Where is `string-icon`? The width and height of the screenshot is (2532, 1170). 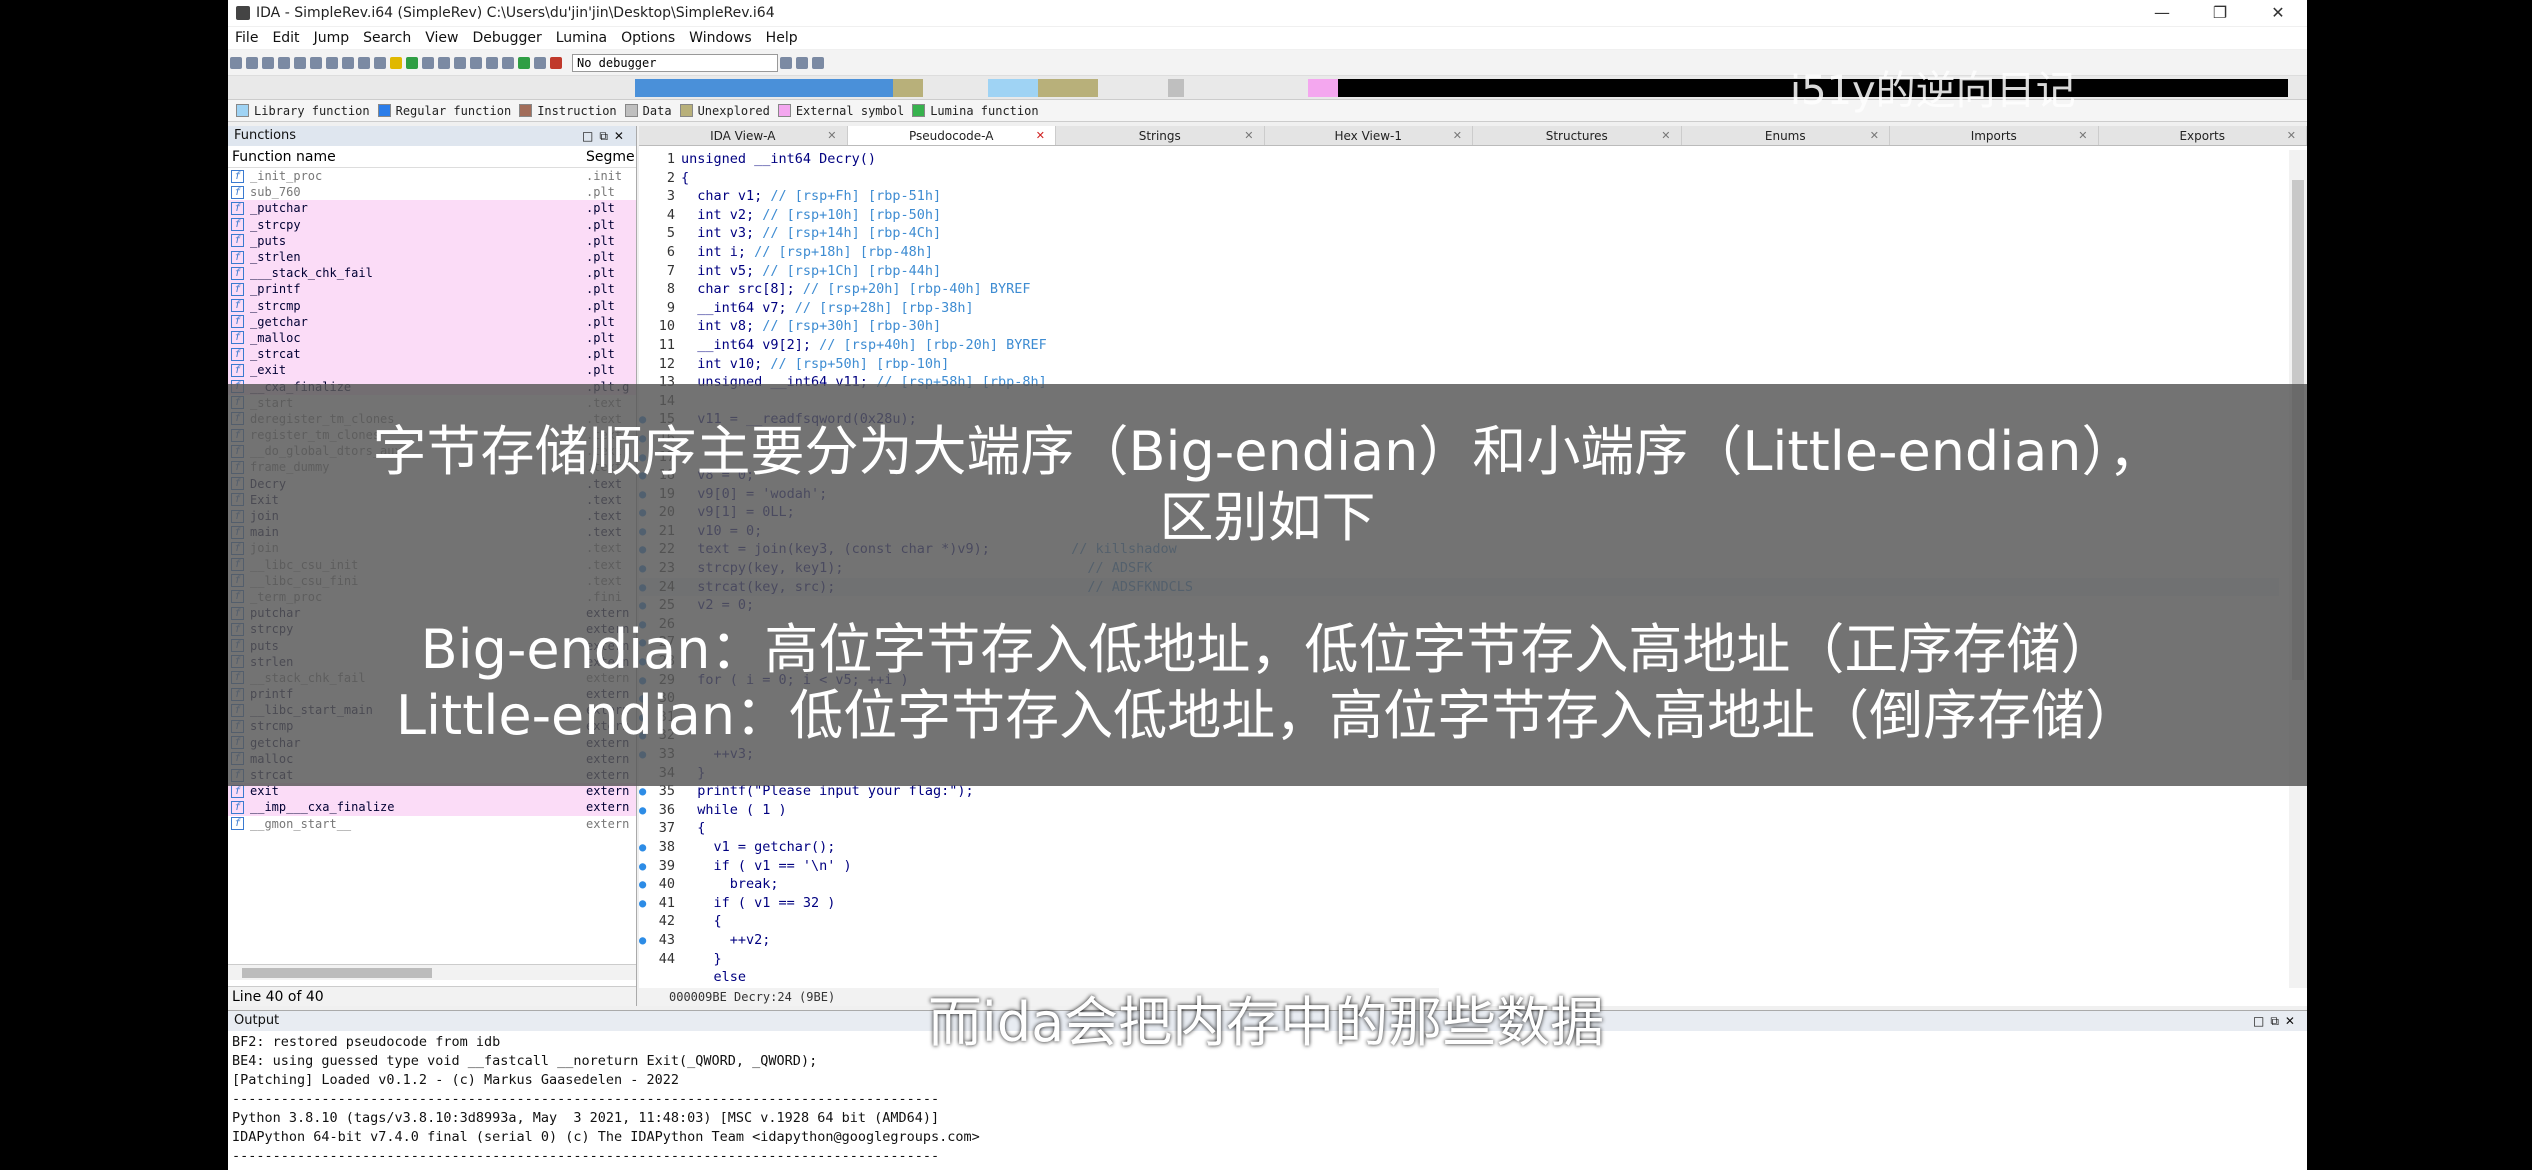 string-icon is located at coordinates (460, 62).